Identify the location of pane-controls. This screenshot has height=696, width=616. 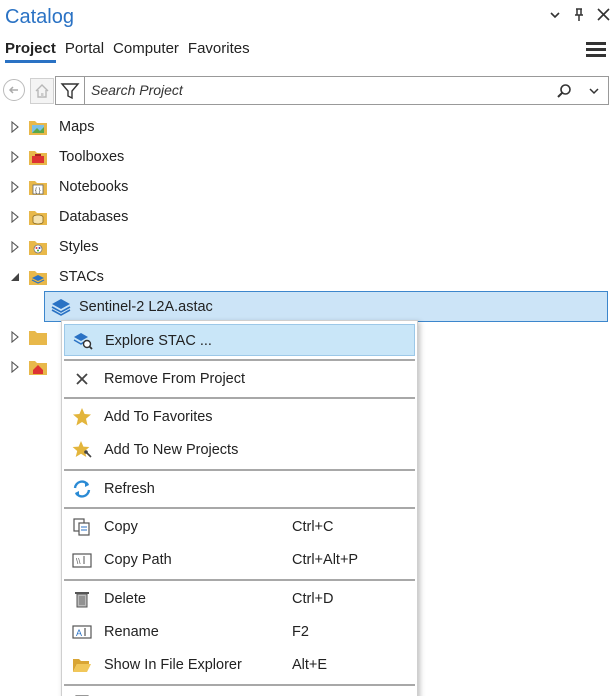
(579, 16).